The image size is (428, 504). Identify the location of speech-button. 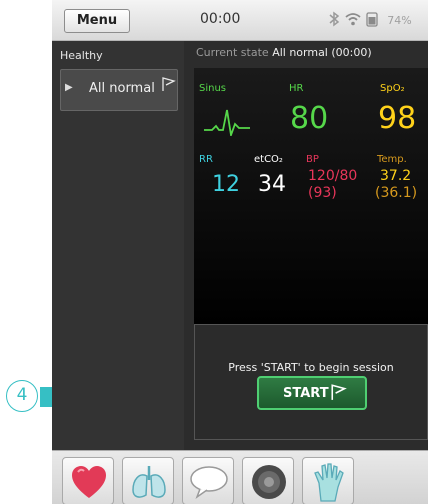
(208, 480).